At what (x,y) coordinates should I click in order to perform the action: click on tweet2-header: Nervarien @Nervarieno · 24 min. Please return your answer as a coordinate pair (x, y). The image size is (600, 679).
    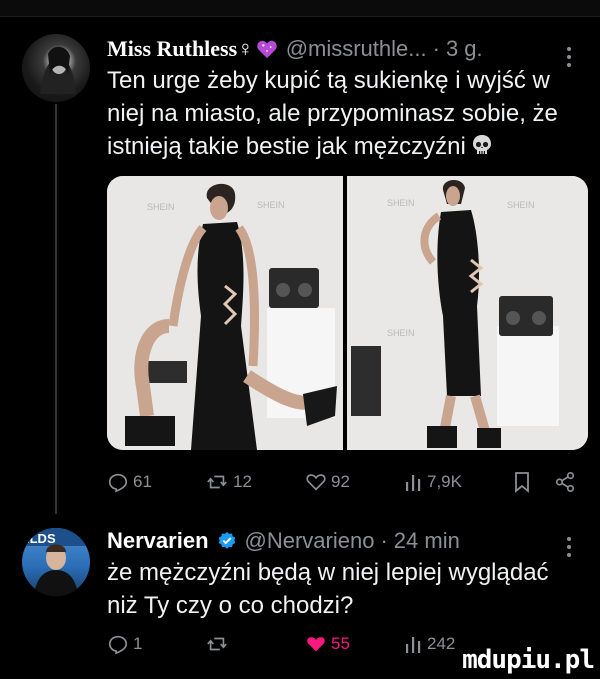
    Looking at the image, I should click on (283, 541).